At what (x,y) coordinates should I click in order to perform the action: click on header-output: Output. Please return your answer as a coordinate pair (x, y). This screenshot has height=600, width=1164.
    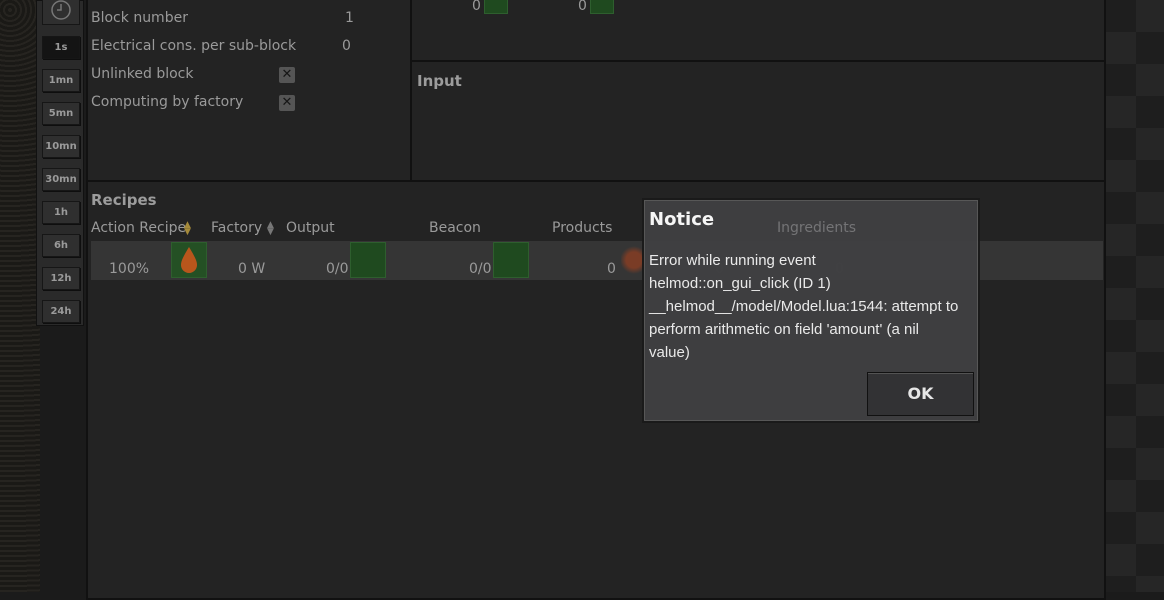
    Looking at the image, I should click on (310, 228).